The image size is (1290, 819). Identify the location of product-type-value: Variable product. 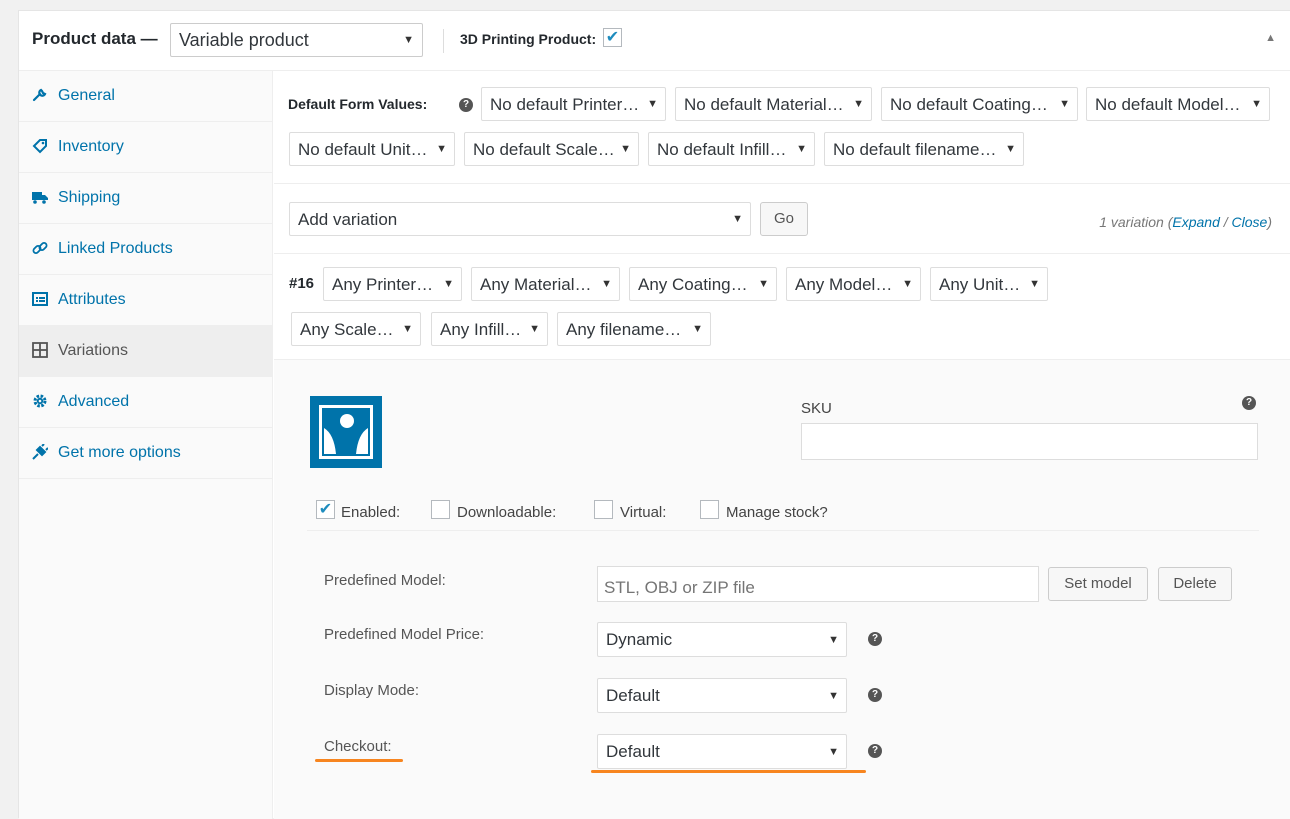
(244, 40).